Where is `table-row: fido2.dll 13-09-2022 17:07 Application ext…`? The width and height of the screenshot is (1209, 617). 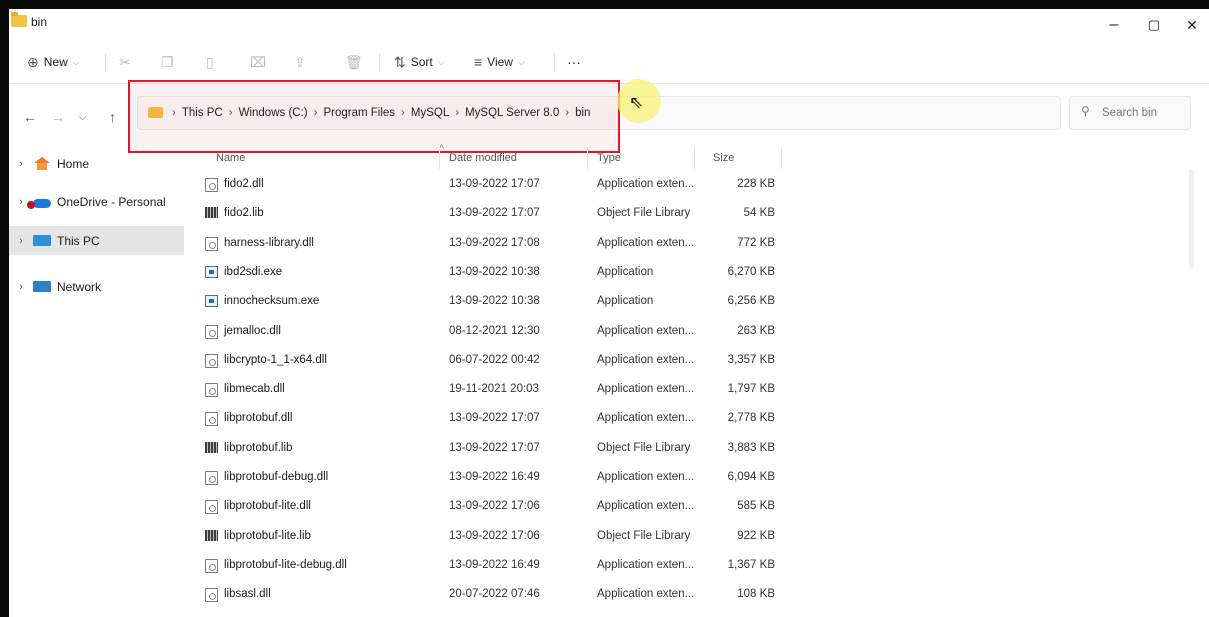 table-row: fido2.dll 13-09-2022 17:07 Application ext… is located at coordinates (491, 185).